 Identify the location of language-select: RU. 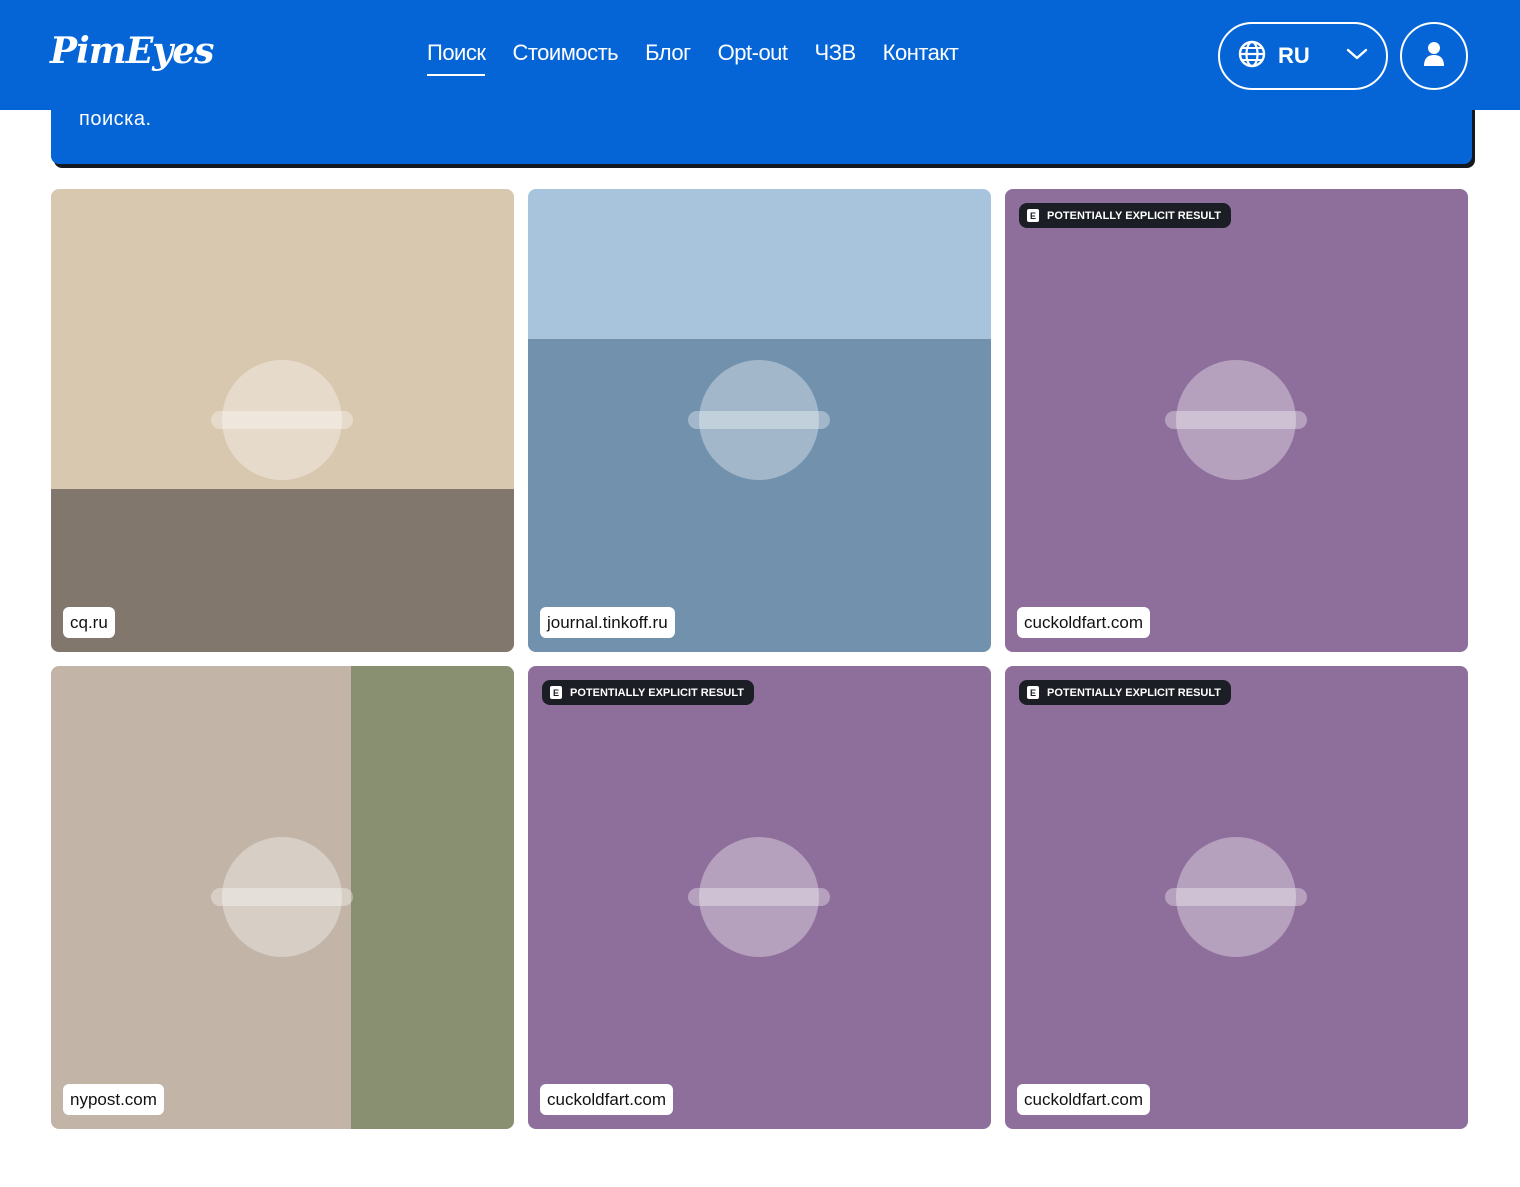
(1303, 56).